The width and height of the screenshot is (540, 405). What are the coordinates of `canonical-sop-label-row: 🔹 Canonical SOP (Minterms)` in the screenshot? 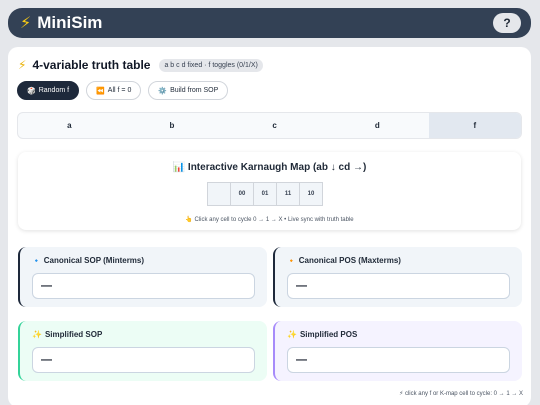 It's located at (143, 260).